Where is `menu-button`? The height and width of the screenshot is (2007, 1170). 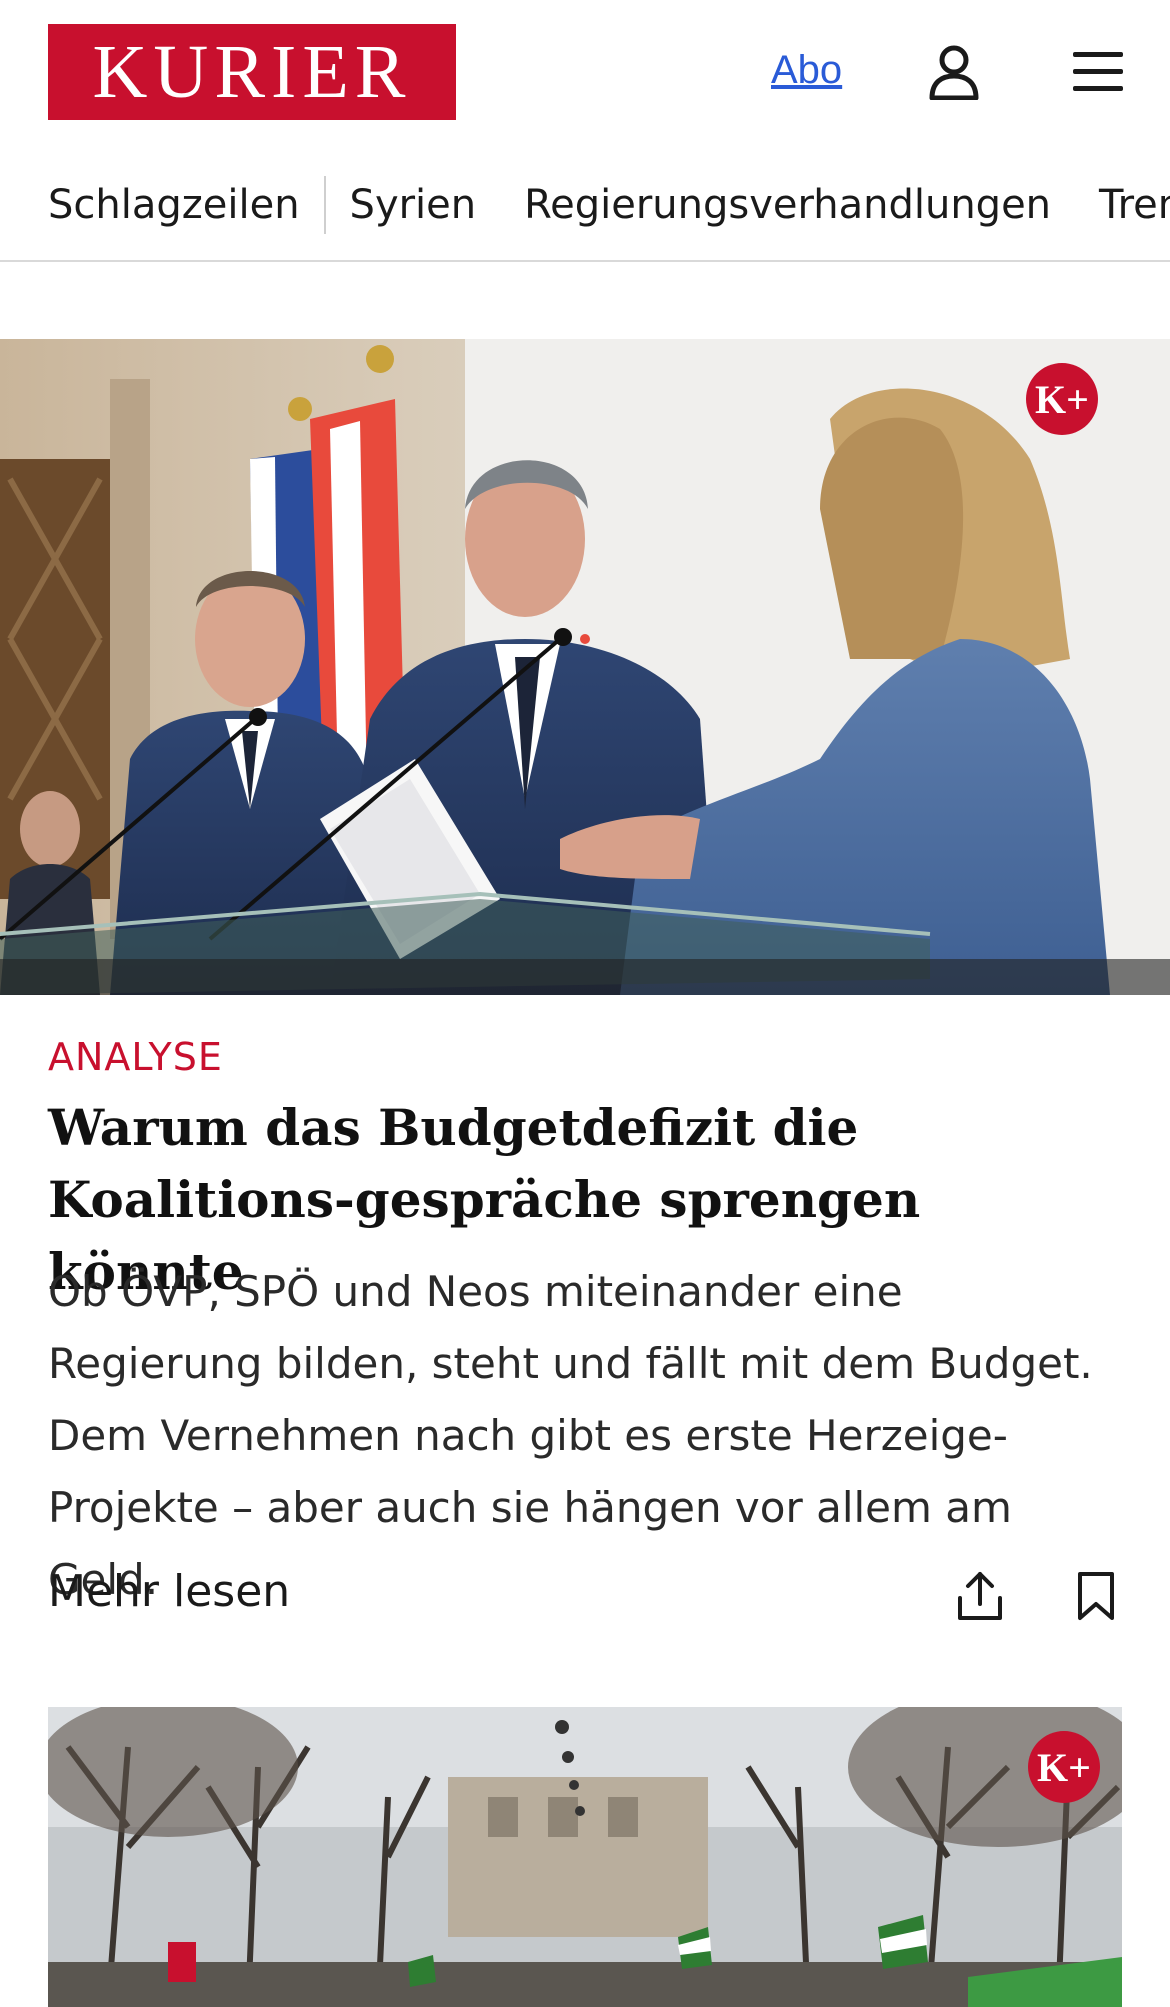 menu-button is located at coordinates (1098, 72).